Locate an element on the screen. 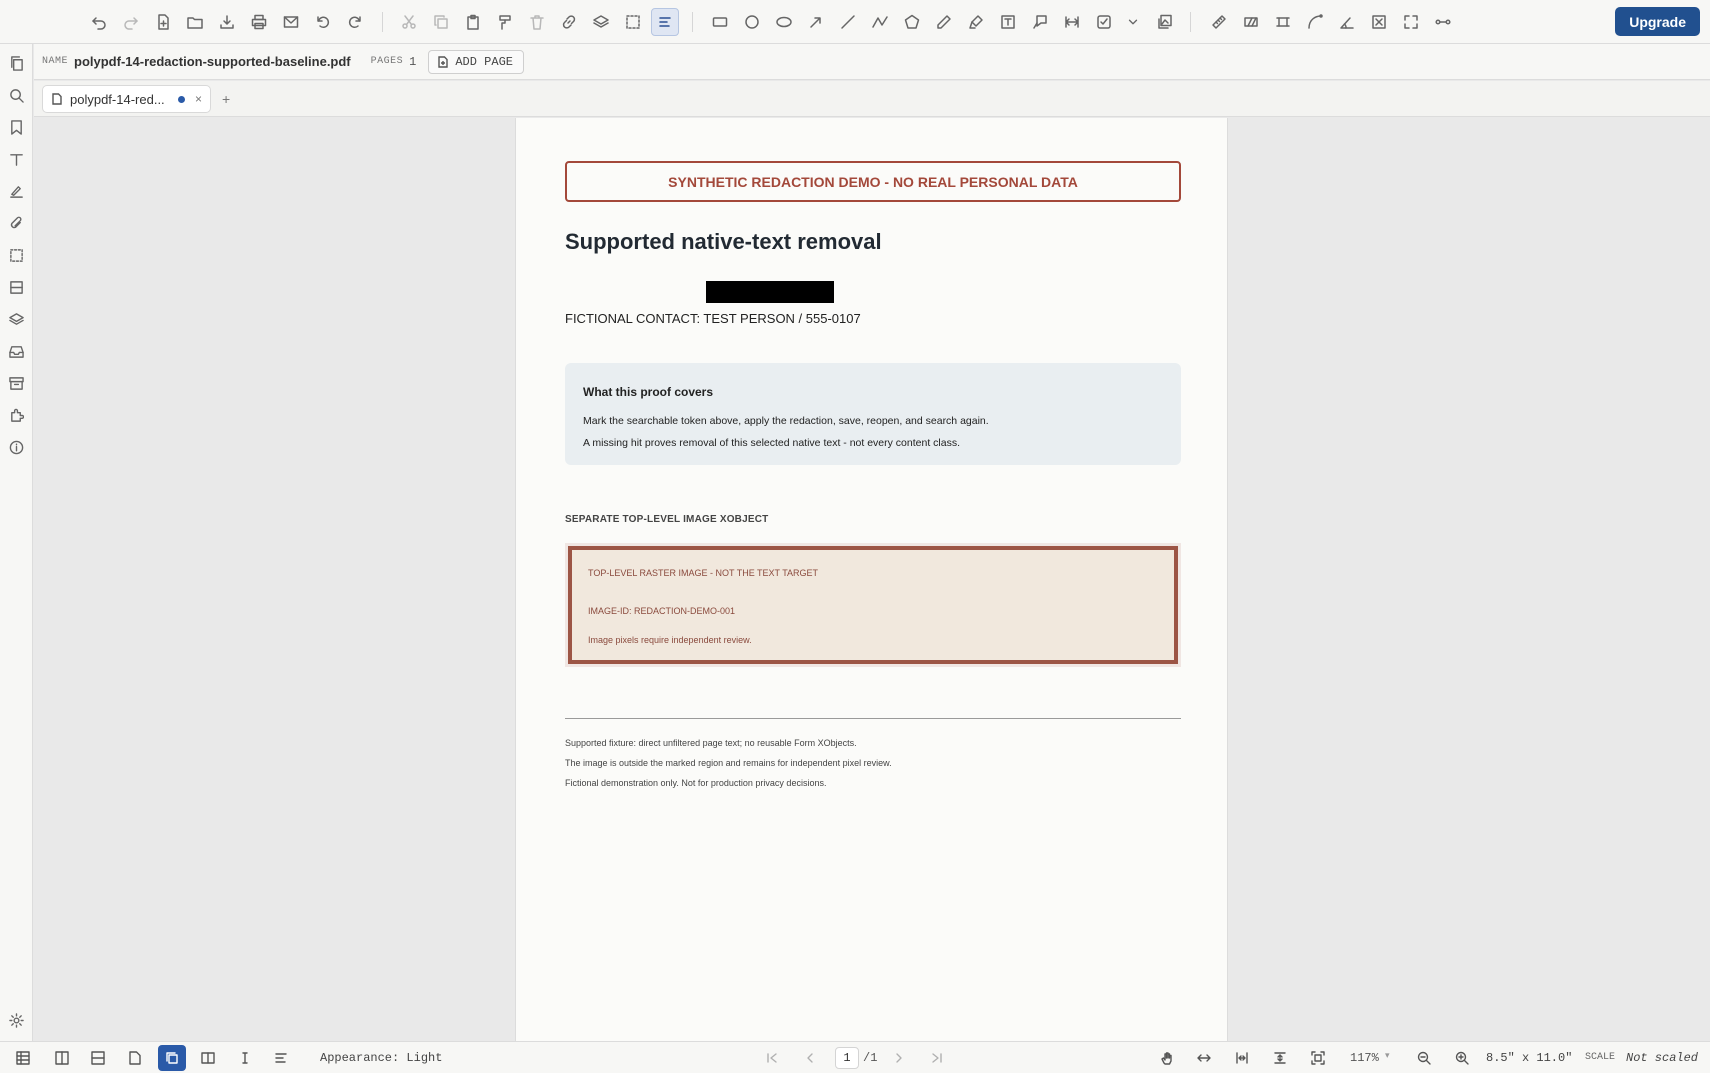 The width and height of the screenshot is (1710, 1073). document-icon is located at coordinates (57, 99).